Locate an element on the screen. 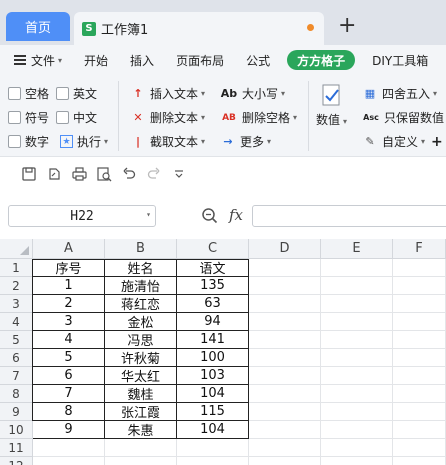 The height and width of the screenshot is (465, 446). column-header-a: A is located at coordinates (69, 249).